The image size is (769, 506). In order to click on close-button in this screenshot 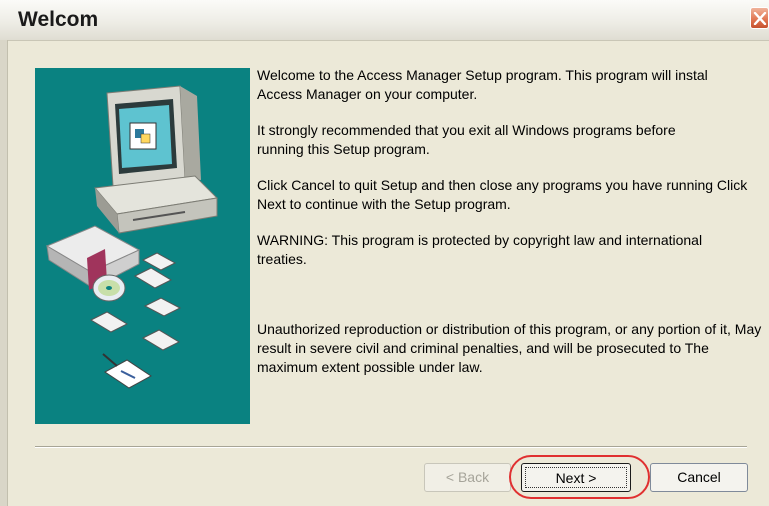, I will do `click(759, 18)`.